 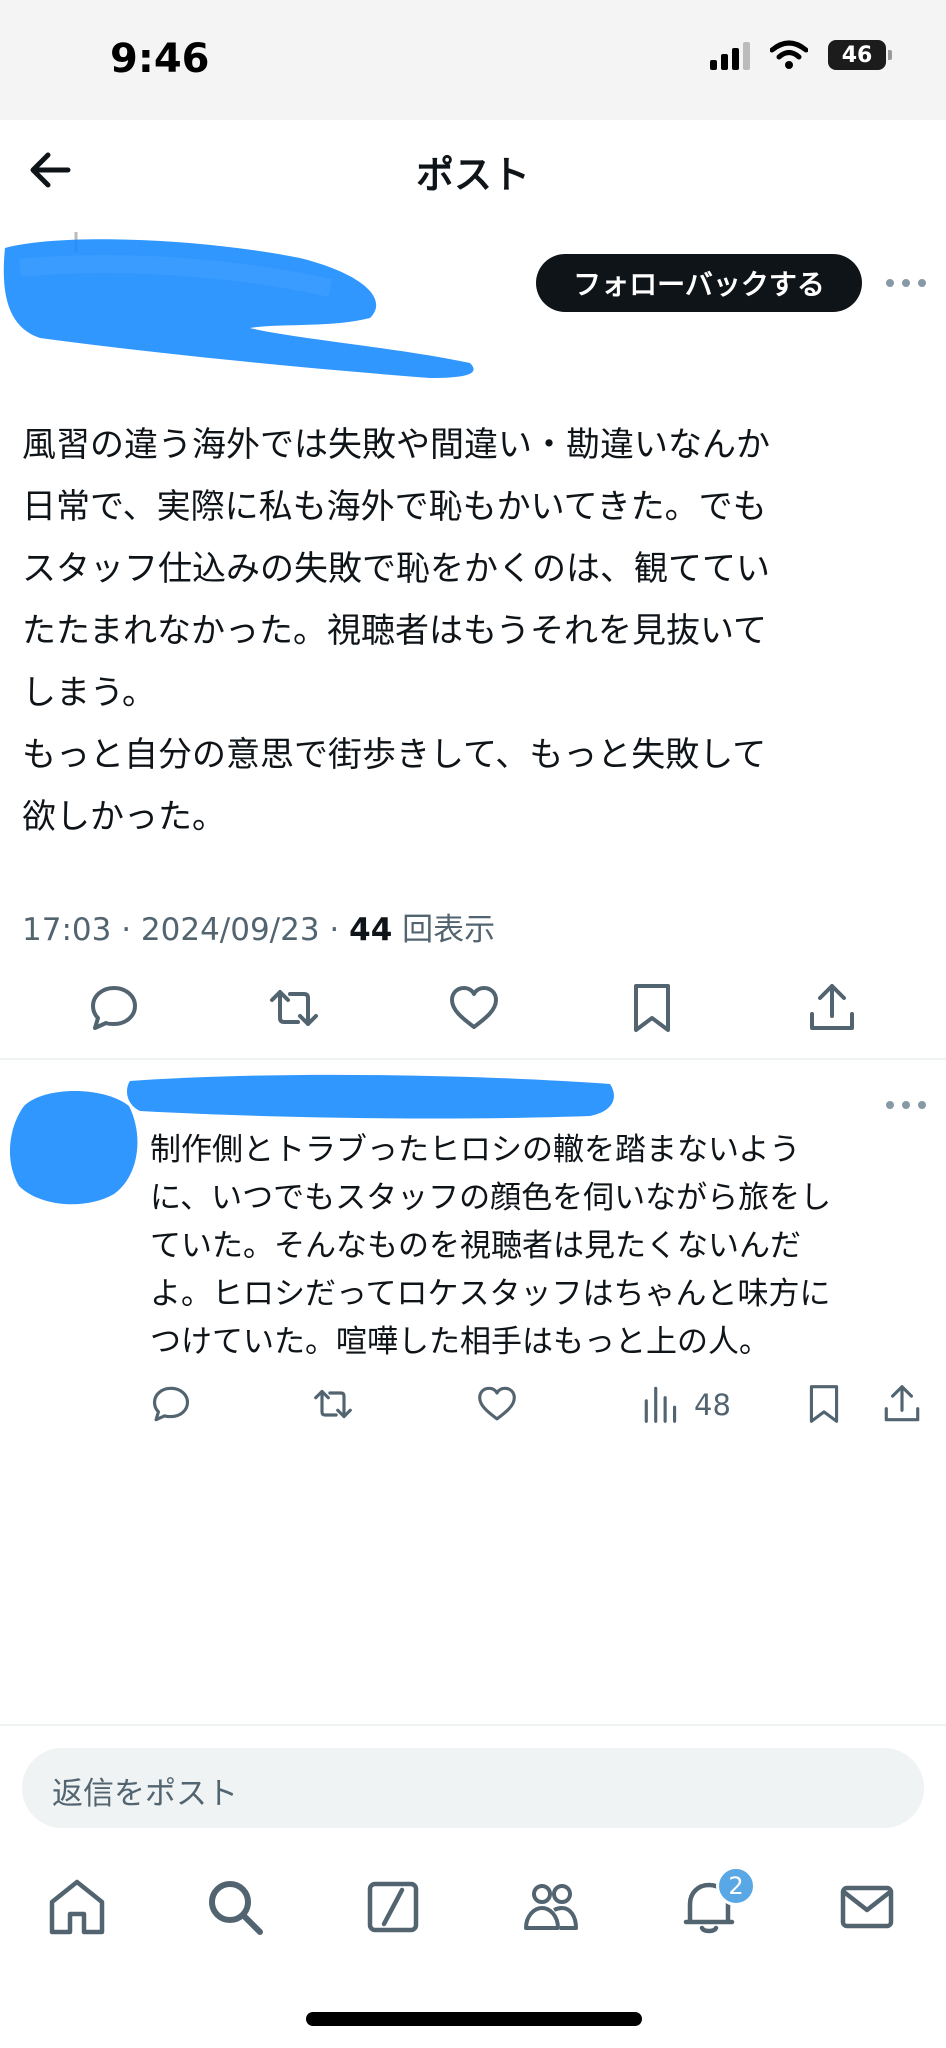 I want to click on post-views-label: 回表示, so click(x=444, y=930).